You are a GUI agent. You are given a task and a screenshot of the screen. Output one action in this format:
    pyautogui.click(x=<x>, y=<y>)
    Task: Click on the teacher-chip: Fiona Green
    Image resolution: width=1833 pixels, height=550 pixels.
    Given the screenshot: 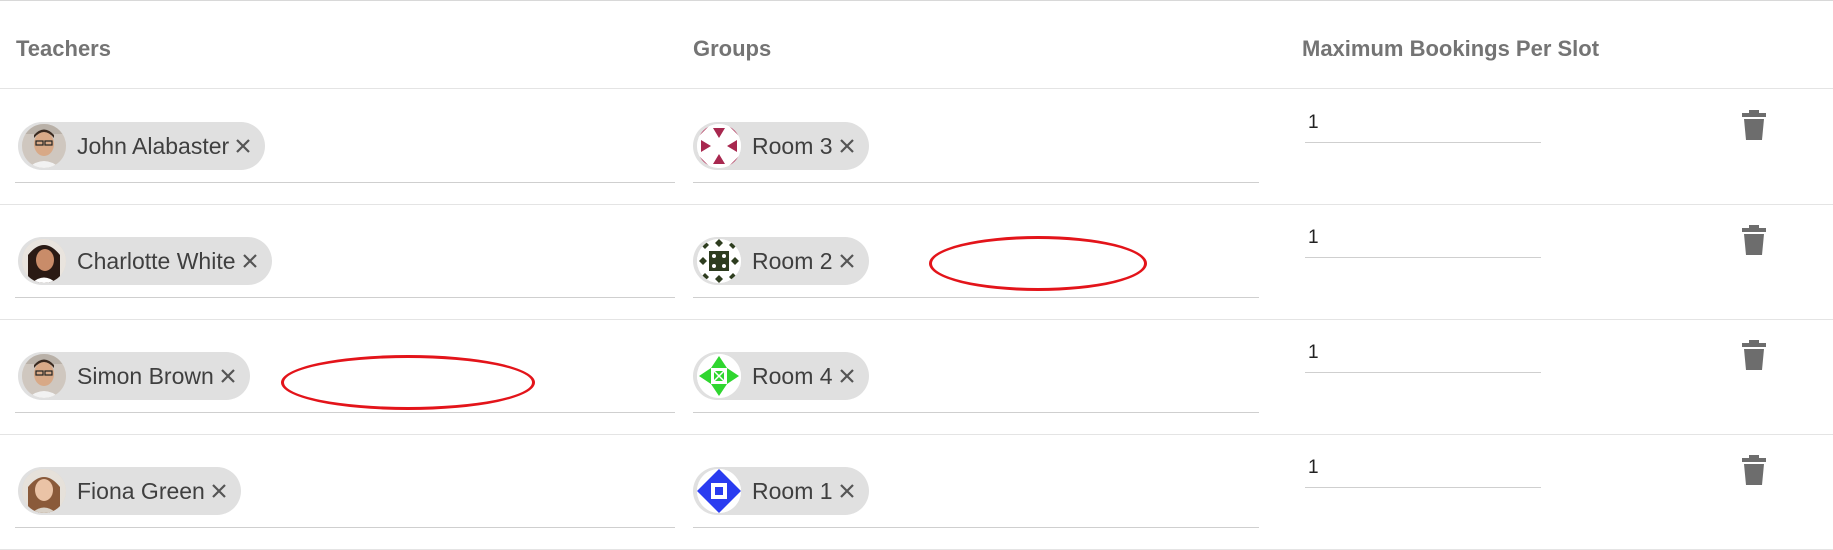 What is the action you would take?
    pyautogui.click(x=129, y=491)
    